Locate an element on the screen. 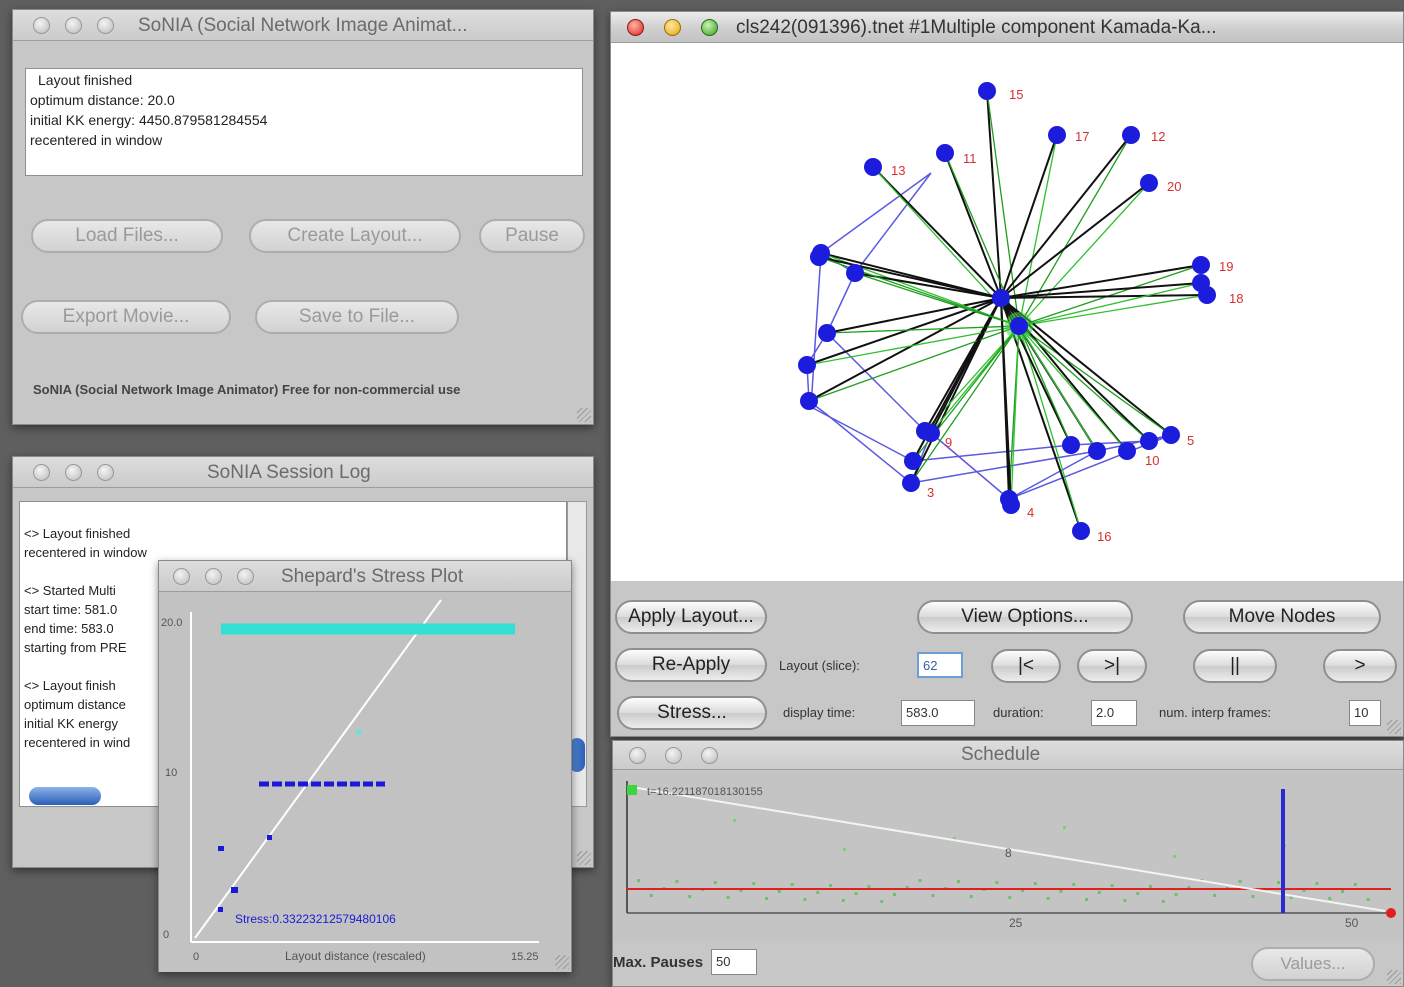 The image size is (1404, 987). schedule-window-titlebar: Schedule is located at coordinates (1008, 755).